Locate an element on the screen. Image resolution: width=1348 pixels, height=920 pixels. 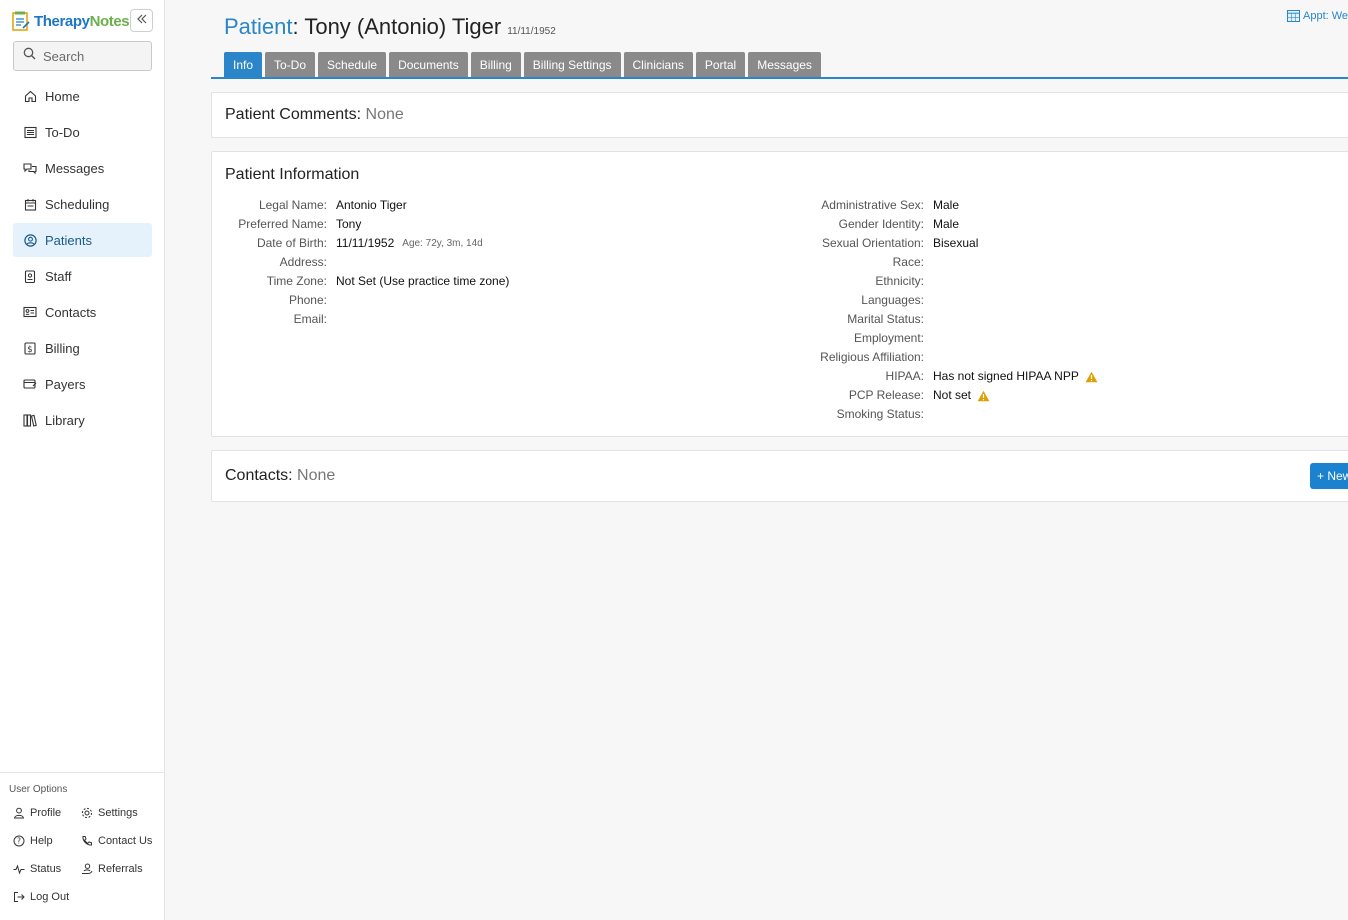
status-link: Status is located at coordinates (47, 869).